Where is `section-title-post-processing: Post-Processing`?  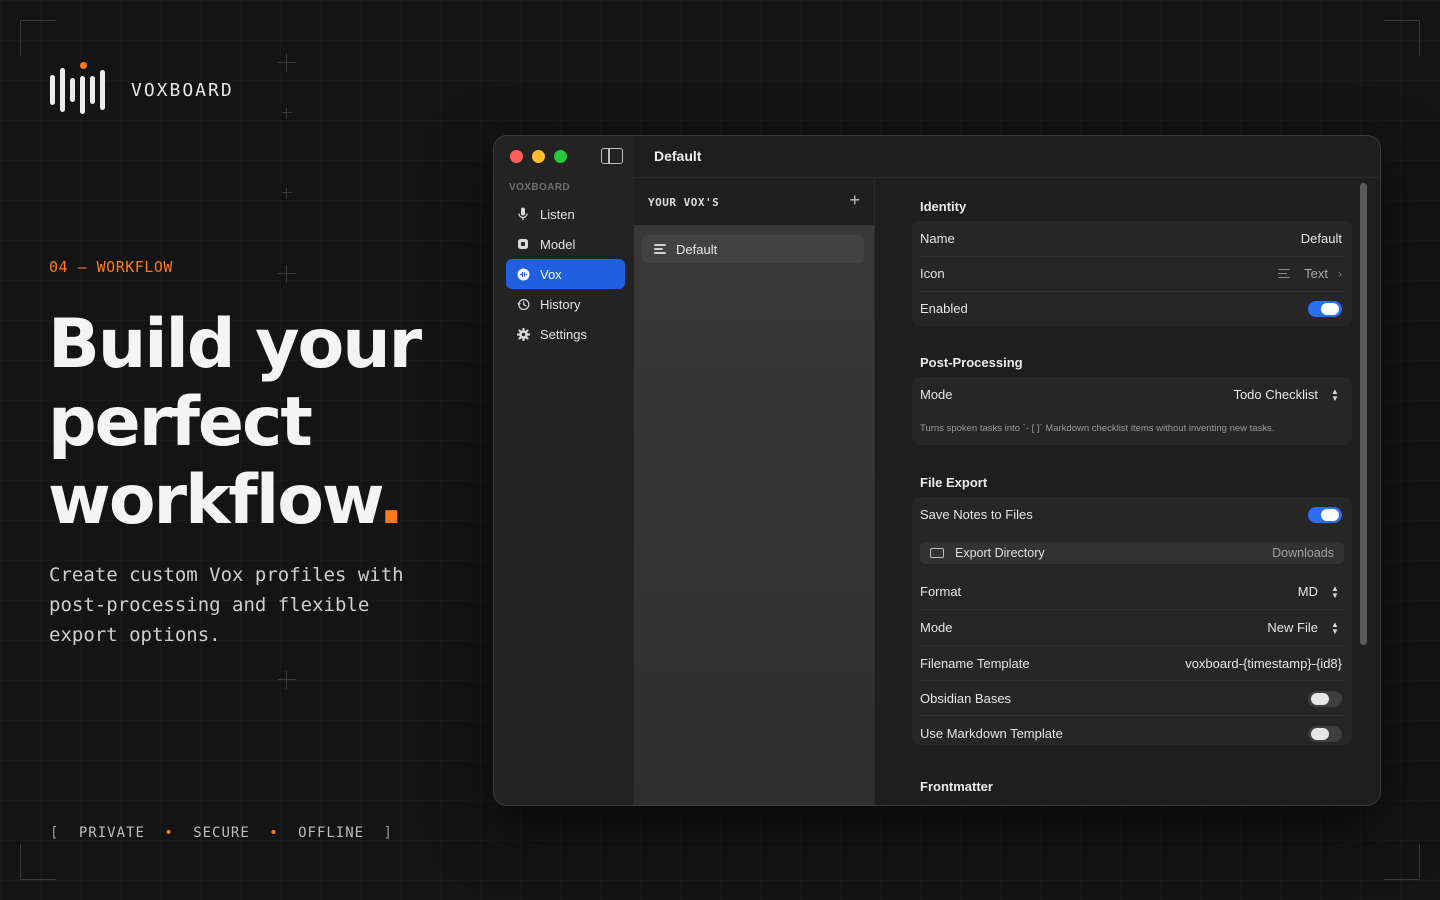
section-title-post-processing: Post-Processing is located at coordinates (971, 362).